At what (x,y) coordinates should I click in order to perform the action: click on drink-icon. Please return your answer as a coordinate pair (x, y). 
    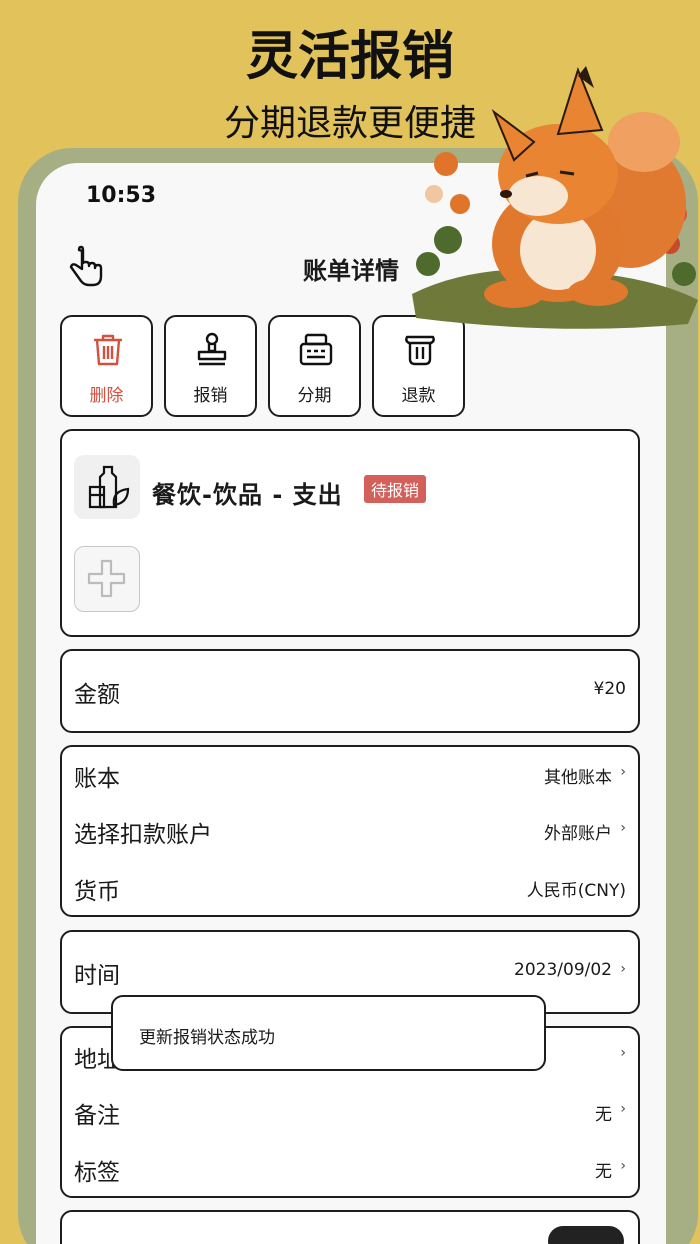
    Looking at the image, I should click on (109, 487).